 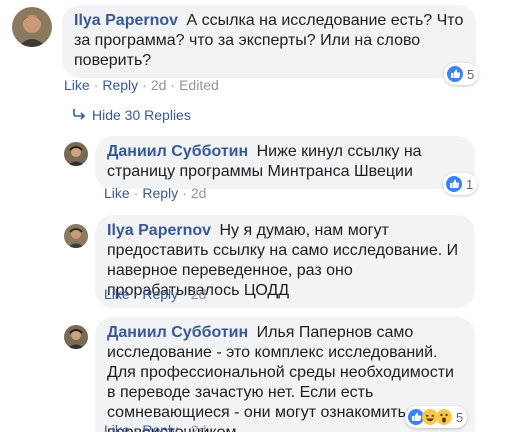 What do you see at coordinates (470, 184) in the screenshot?
I see `reaction-count: 1` at bounding box center [470, 184].